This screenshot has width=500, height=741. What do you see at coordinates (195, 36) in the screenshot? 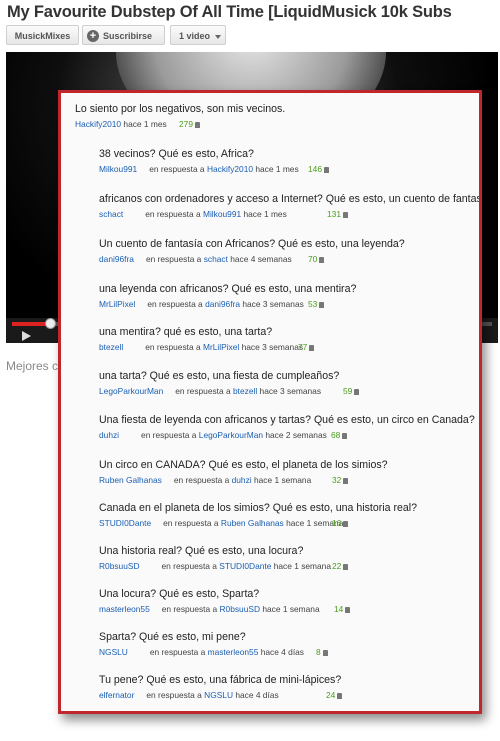
I see `videos-label: 1 video` at bounding box center [195, 36].